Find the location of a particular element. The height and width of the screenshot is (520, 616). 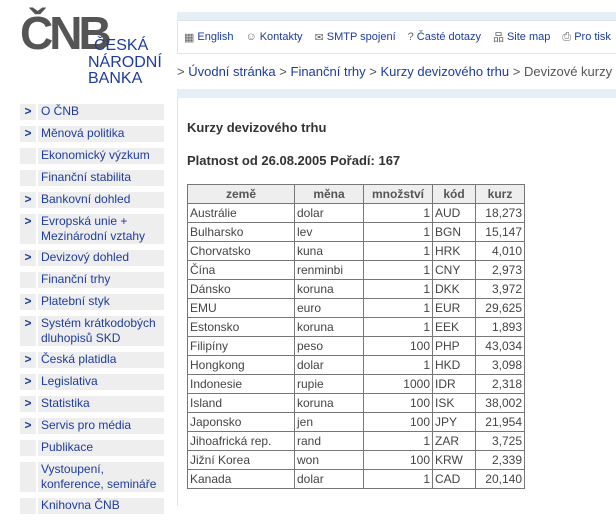

sidebar-item-label: Ekonomický výzkum is located at coordinates (101, 156).